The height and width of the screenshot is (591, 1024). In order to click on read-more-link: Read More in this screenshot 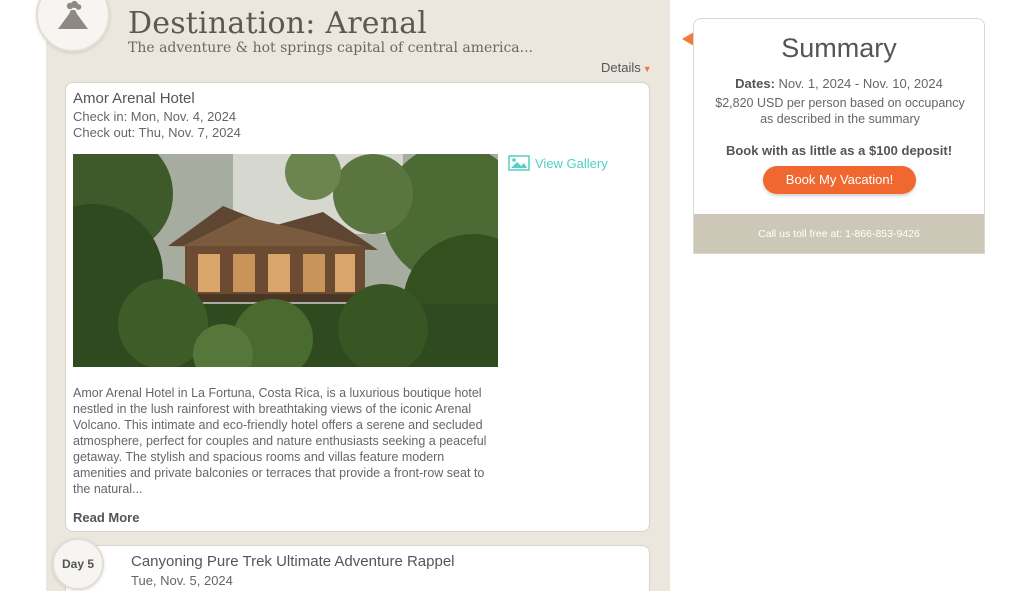, I will do `click(106, 517)`.